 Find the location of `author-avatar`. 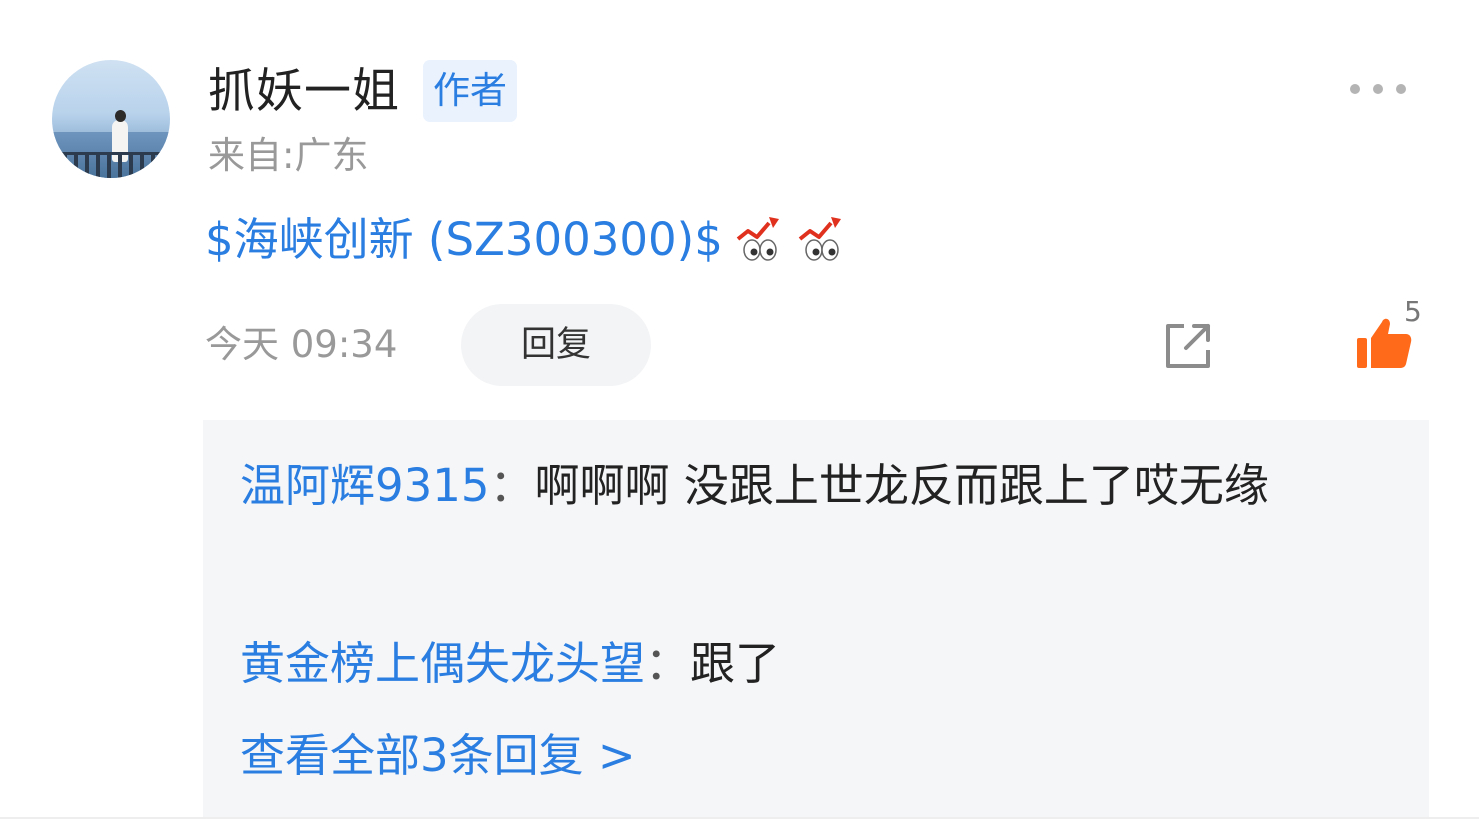

author-avatar is located at coordinates (111, 119).